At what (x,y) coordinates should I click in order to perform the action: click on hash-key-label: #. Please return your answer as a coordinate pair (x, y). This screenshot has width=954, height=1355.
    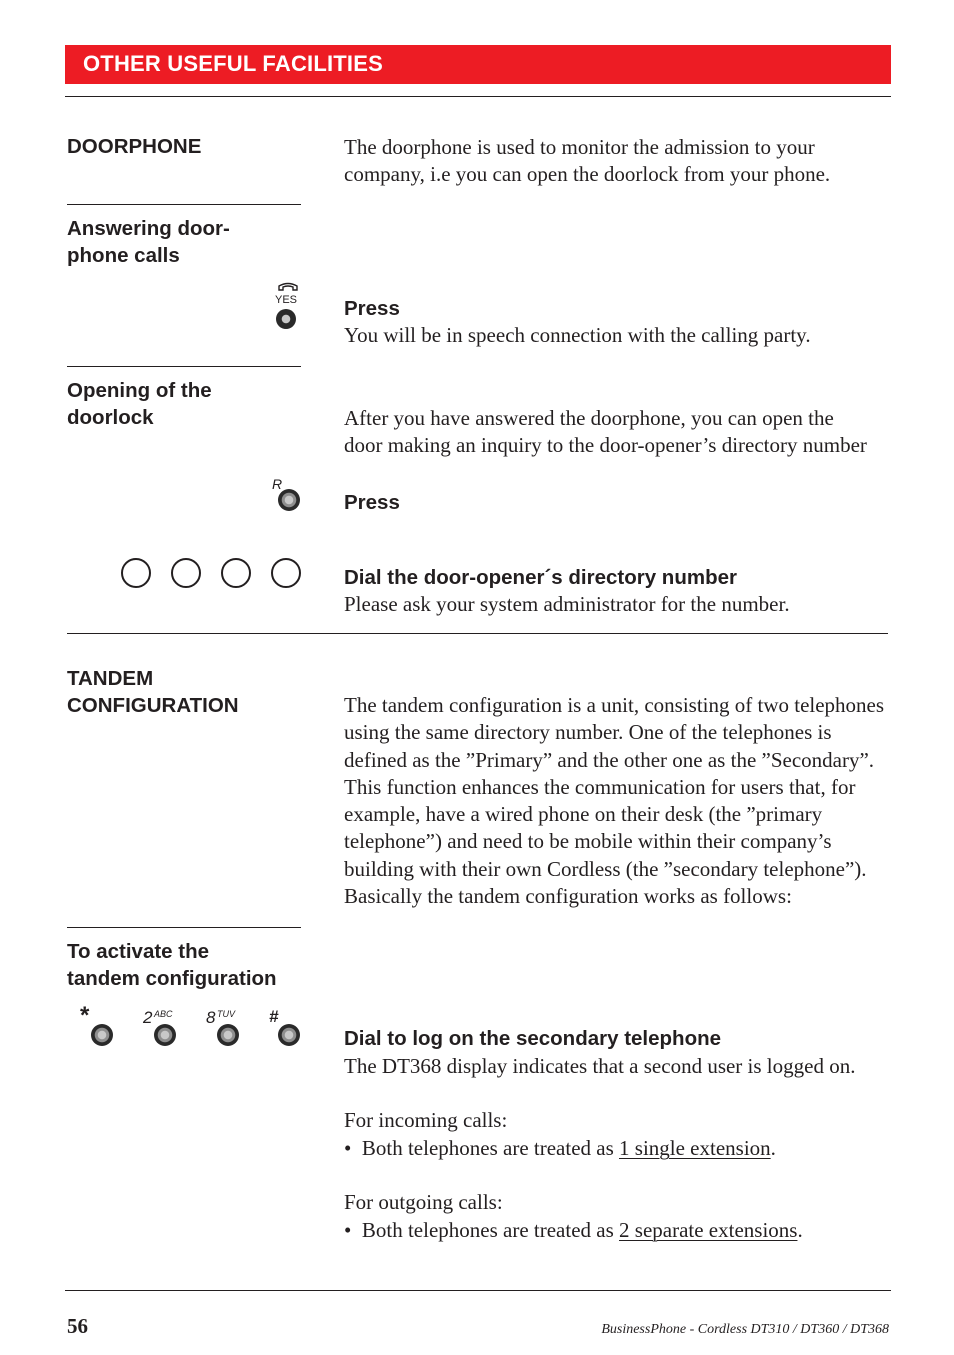
    Looking at the image, I should click on (274, 1016).